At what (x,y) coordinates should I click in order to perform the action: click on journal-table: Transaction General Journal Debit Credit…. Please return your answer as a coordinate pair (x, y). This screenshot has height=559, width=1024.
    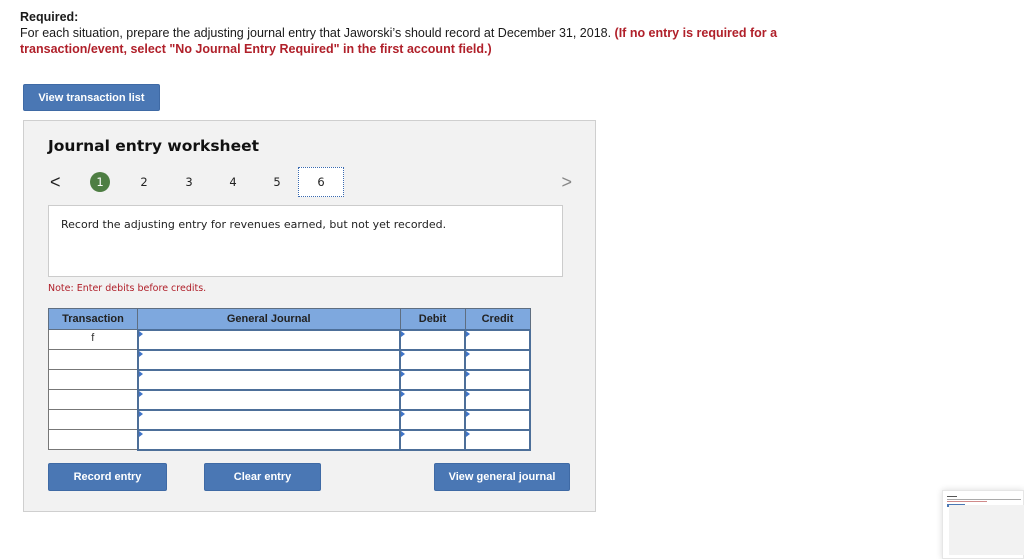
    Looking at the image, I should click on (289, 379).